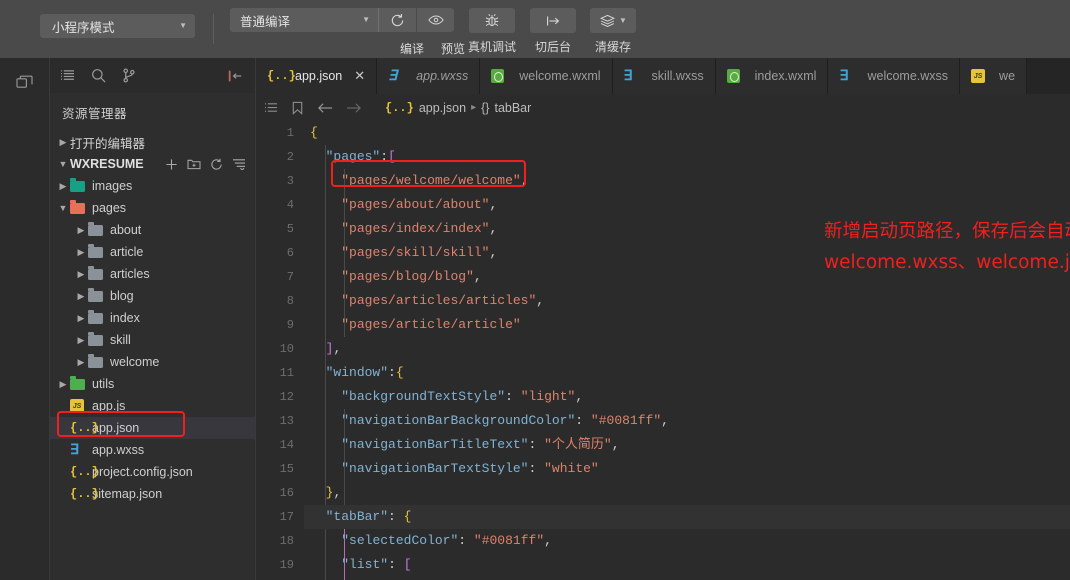 This screenshot has width=1070, height=580. What do you see at coordinates (687, 565) in the screenshot?
I see `code-line: "list": [` at bounding box center [687, 565].